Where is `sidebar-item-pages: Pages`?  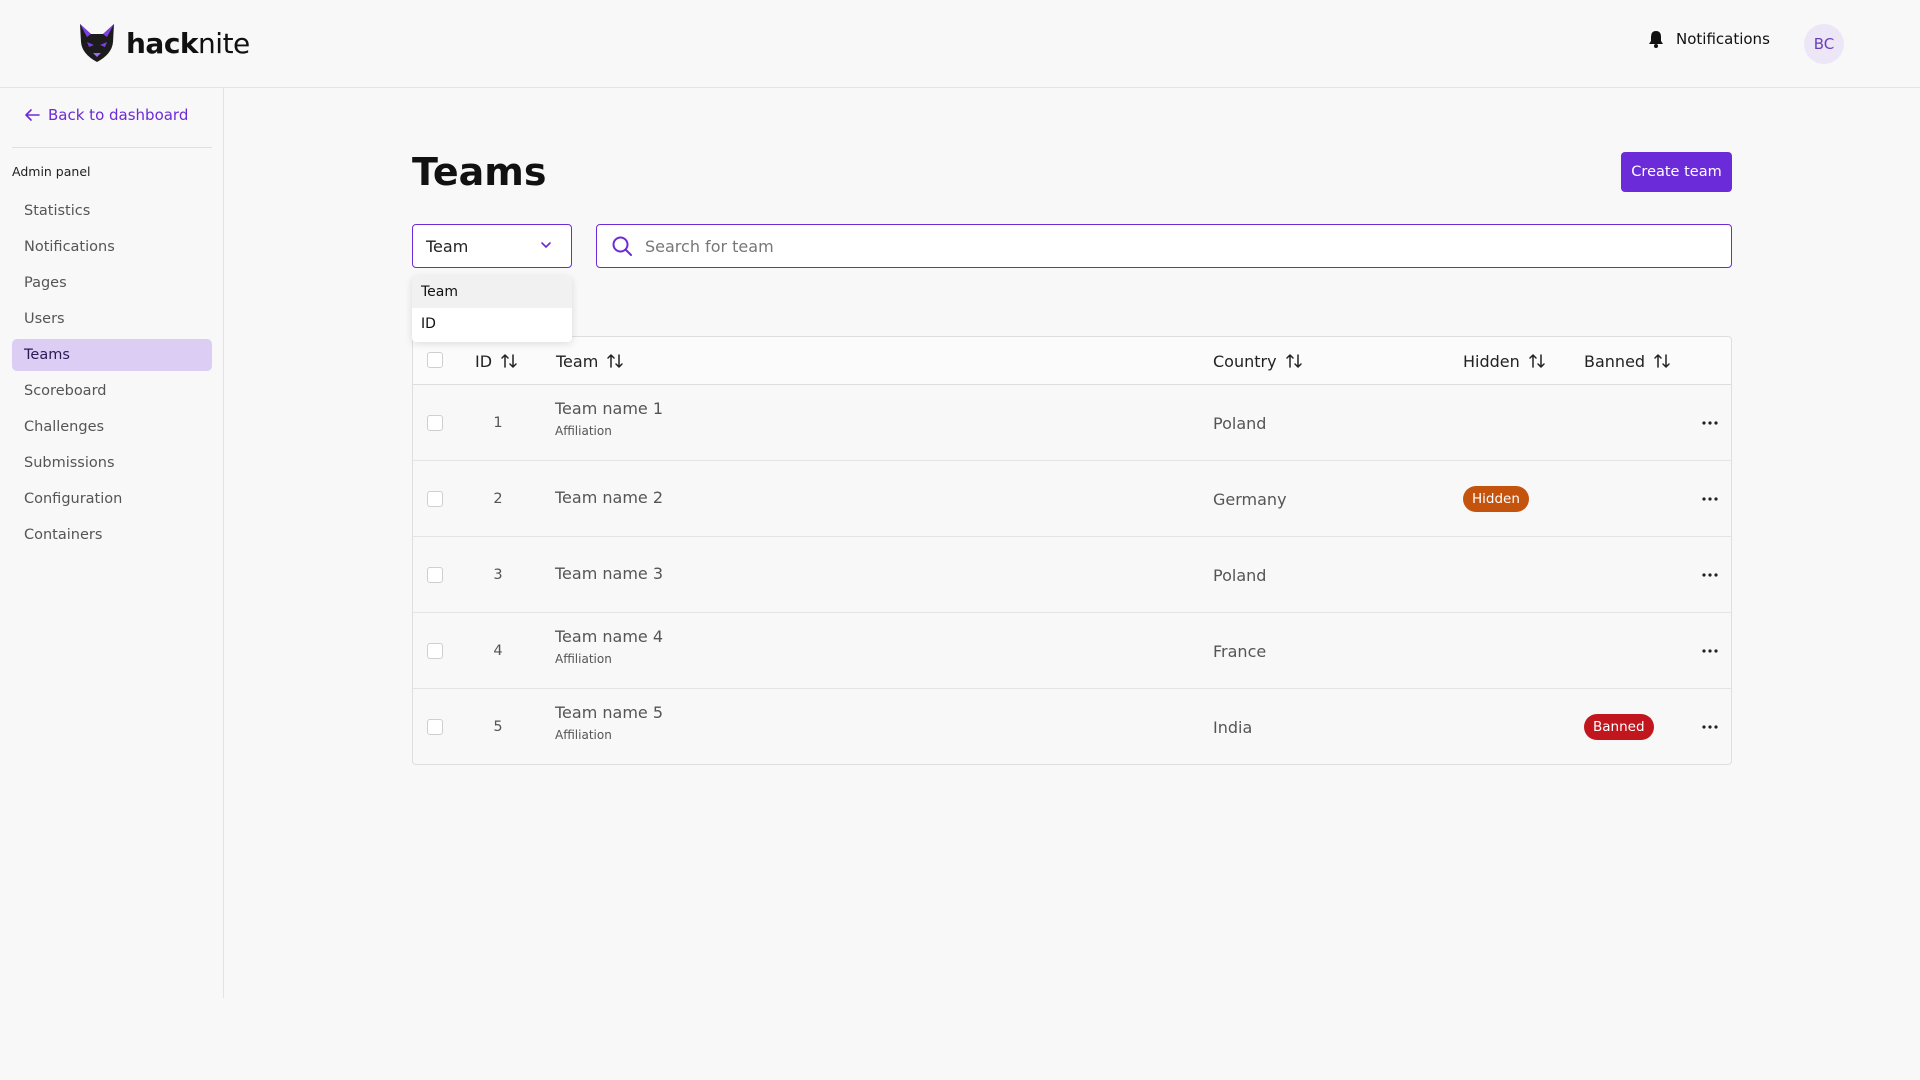 sidebar-item-pages: Pages is located at coordinates (112, 283).